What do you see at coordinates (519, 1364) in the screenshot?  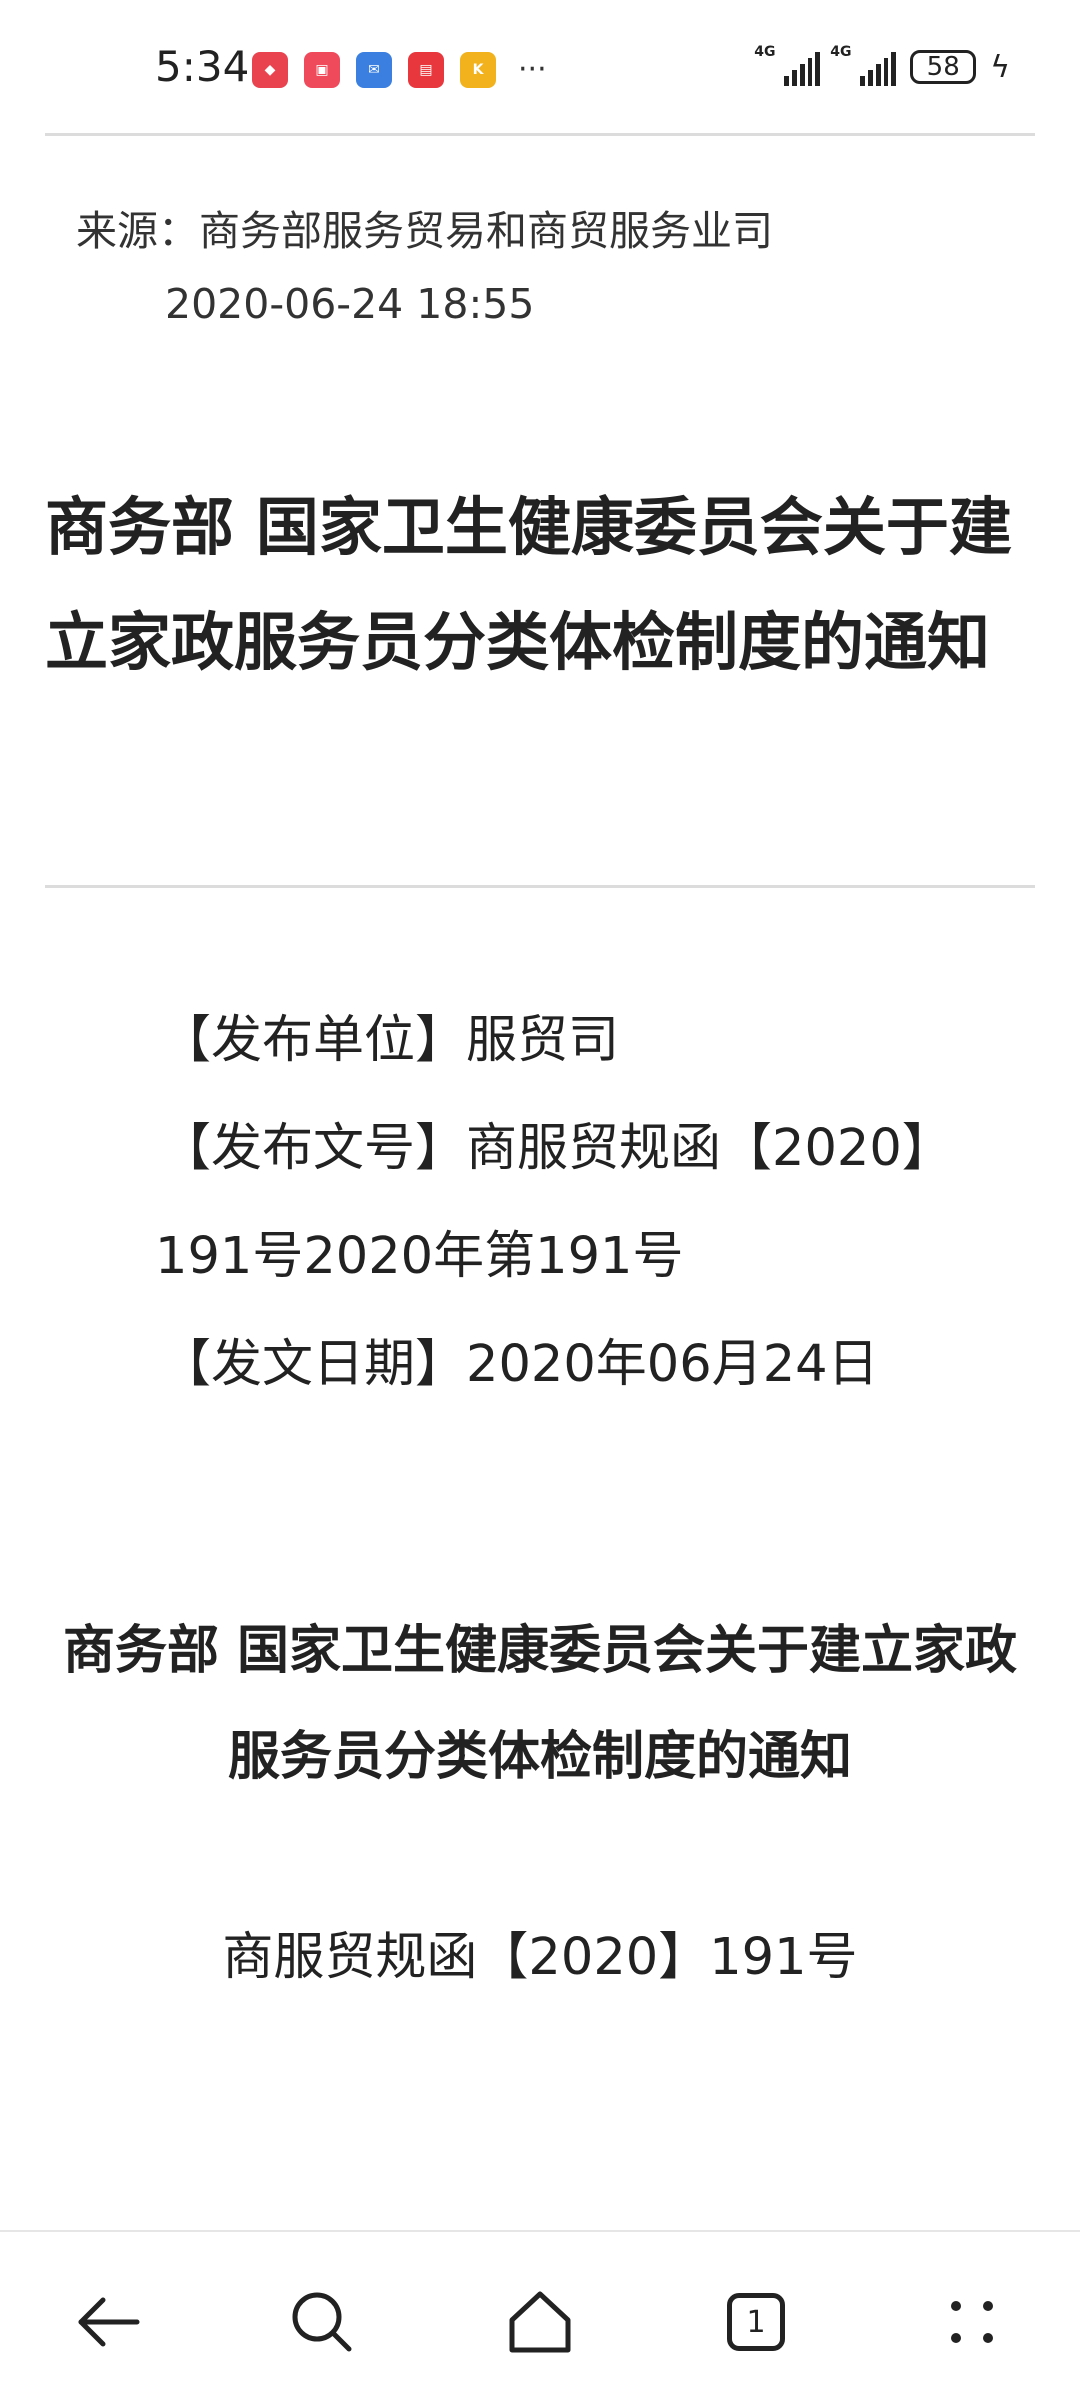 I see `publish-date-line: 【发文日期】2020年06月24日` at bounding box center [519, 1364].